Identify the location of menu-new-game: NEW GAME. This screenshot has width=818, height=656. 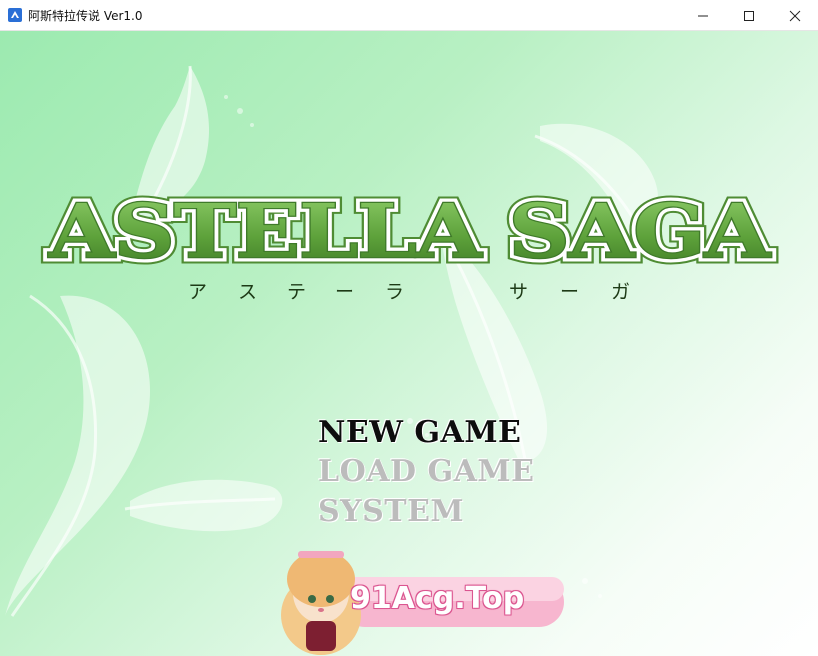
(419, 432).